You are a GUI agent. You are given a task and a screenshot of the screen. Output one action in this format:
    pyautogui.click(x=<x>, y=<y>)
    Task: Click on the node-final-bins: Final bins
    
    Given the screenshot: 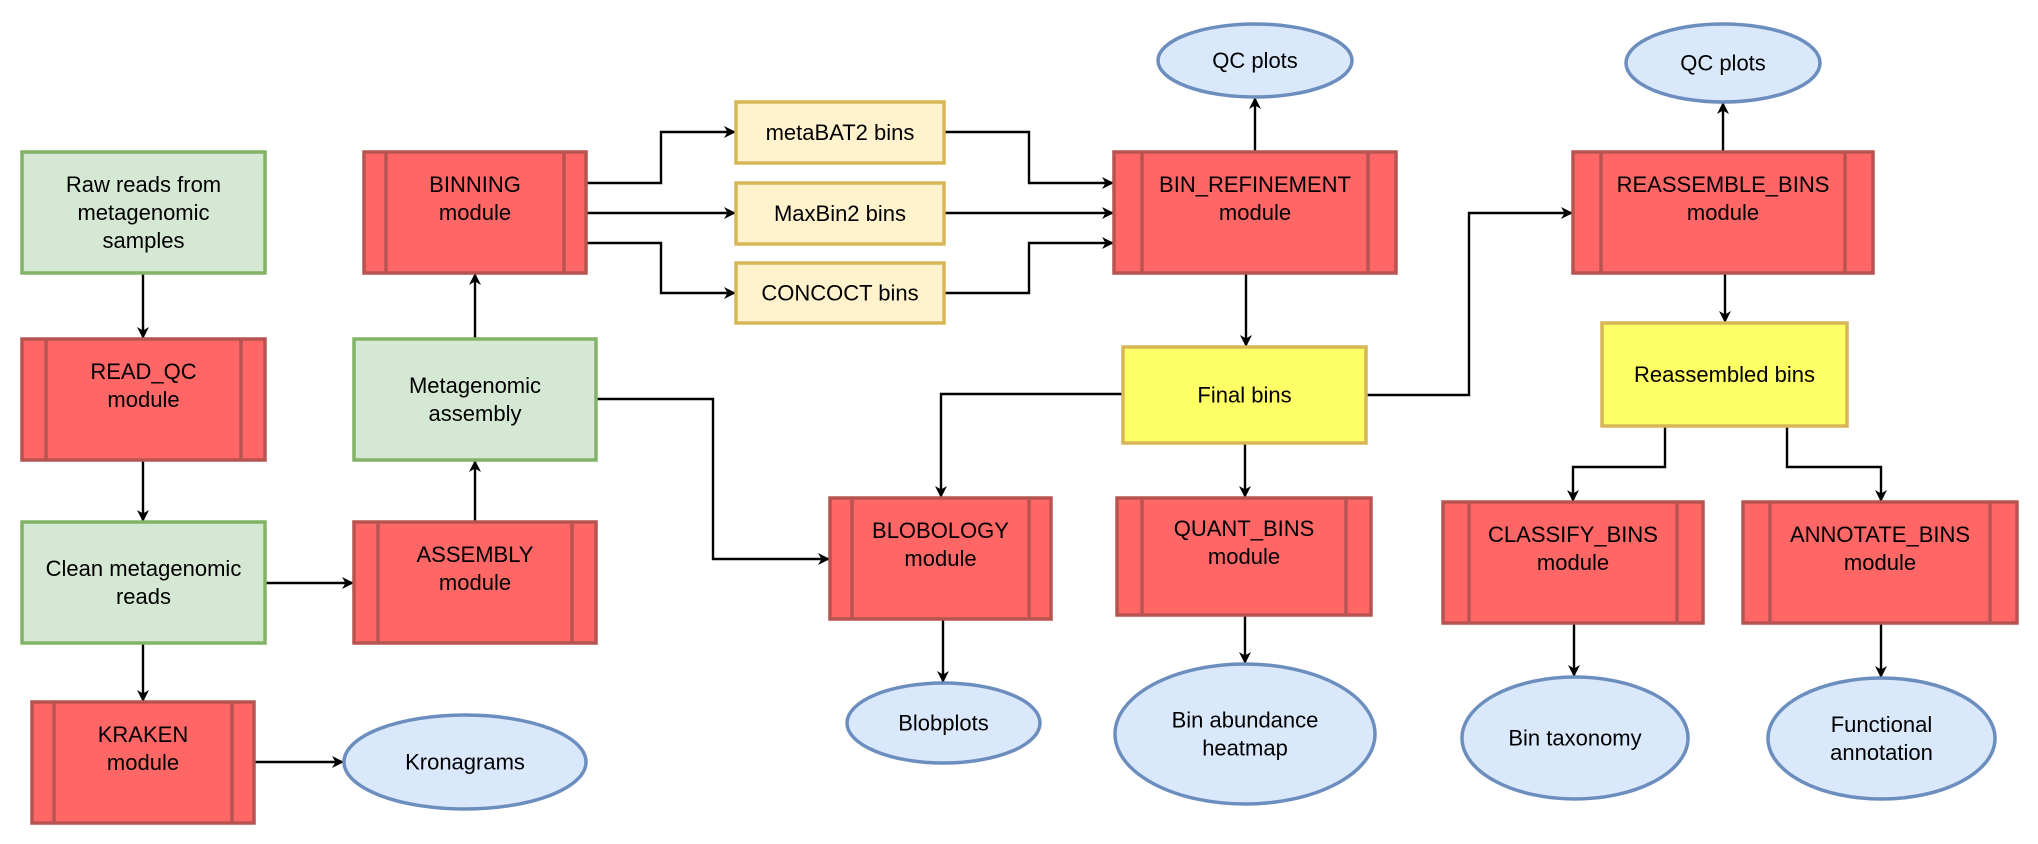 What is the action you would take?
    pyautogui.click(x=1244, y=395)
    